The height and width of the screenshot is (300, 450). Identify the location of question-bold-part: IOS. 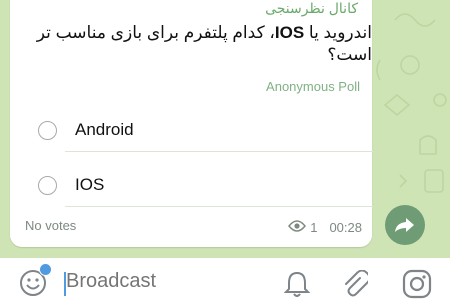
(289, 32).